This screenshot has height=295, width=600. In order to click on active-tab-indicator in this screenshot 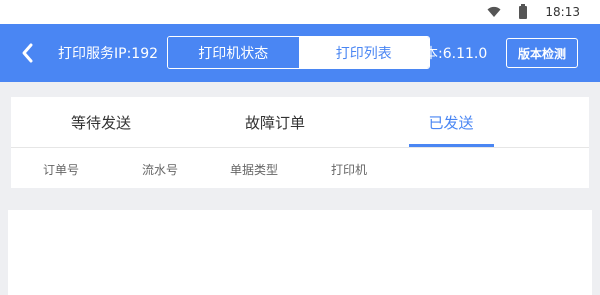, I will do `click(451, 145)`.